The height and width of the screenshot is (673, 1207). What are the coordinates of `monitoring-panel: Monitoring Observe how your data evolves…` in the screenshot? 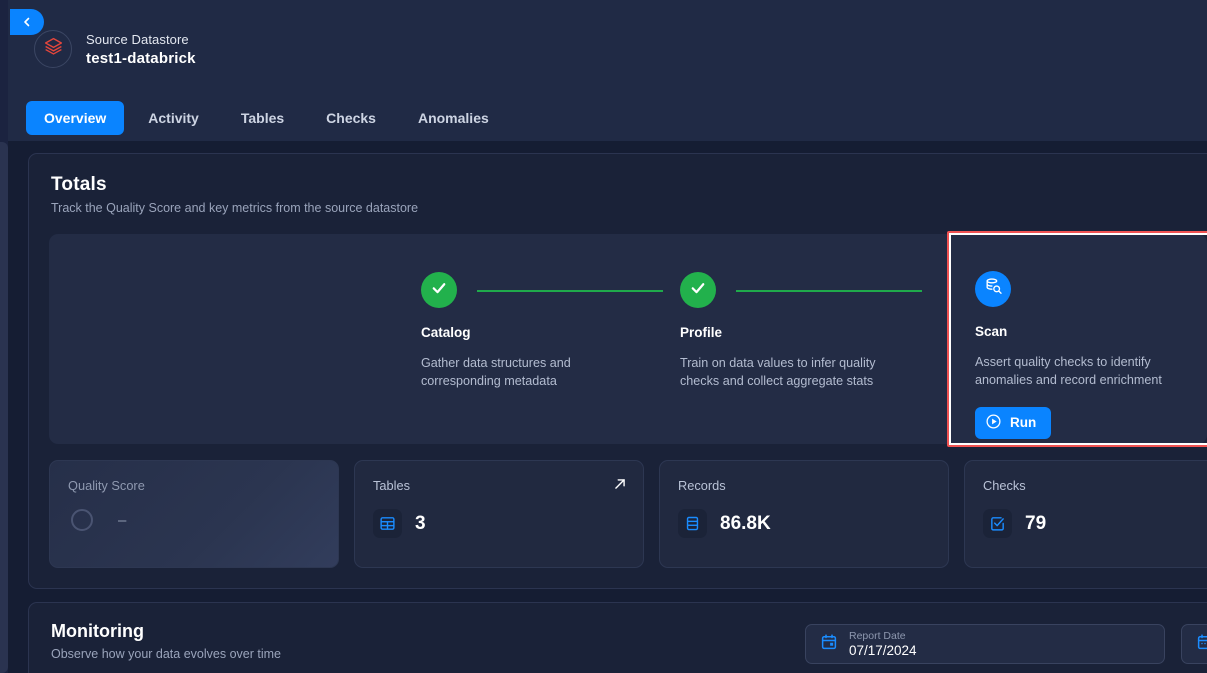 It's located at (617, 637).